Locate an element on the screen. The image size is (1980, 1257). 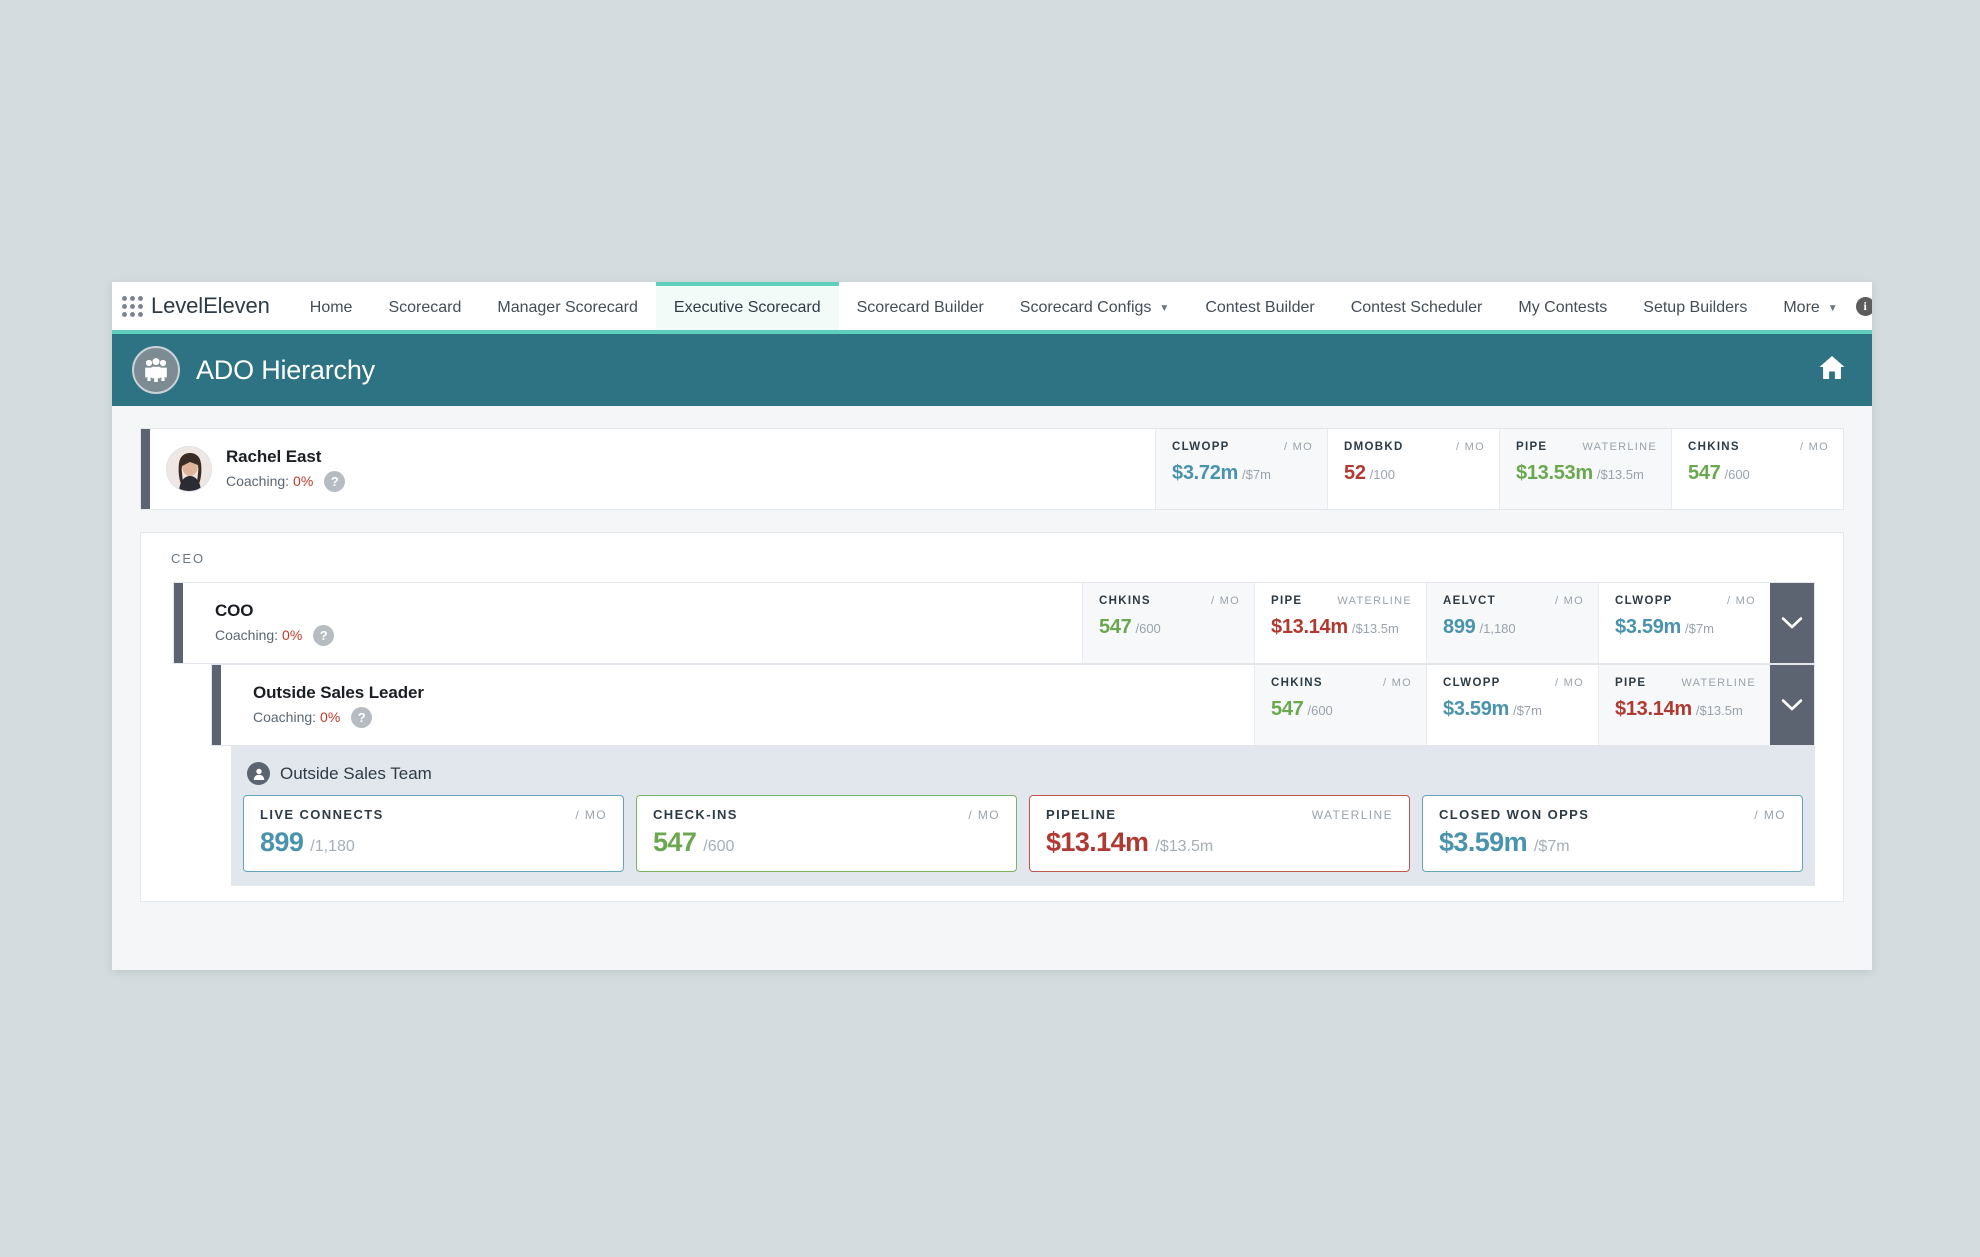
nav-item-label: Scorecard Builder is located at coordinates (920, 307).